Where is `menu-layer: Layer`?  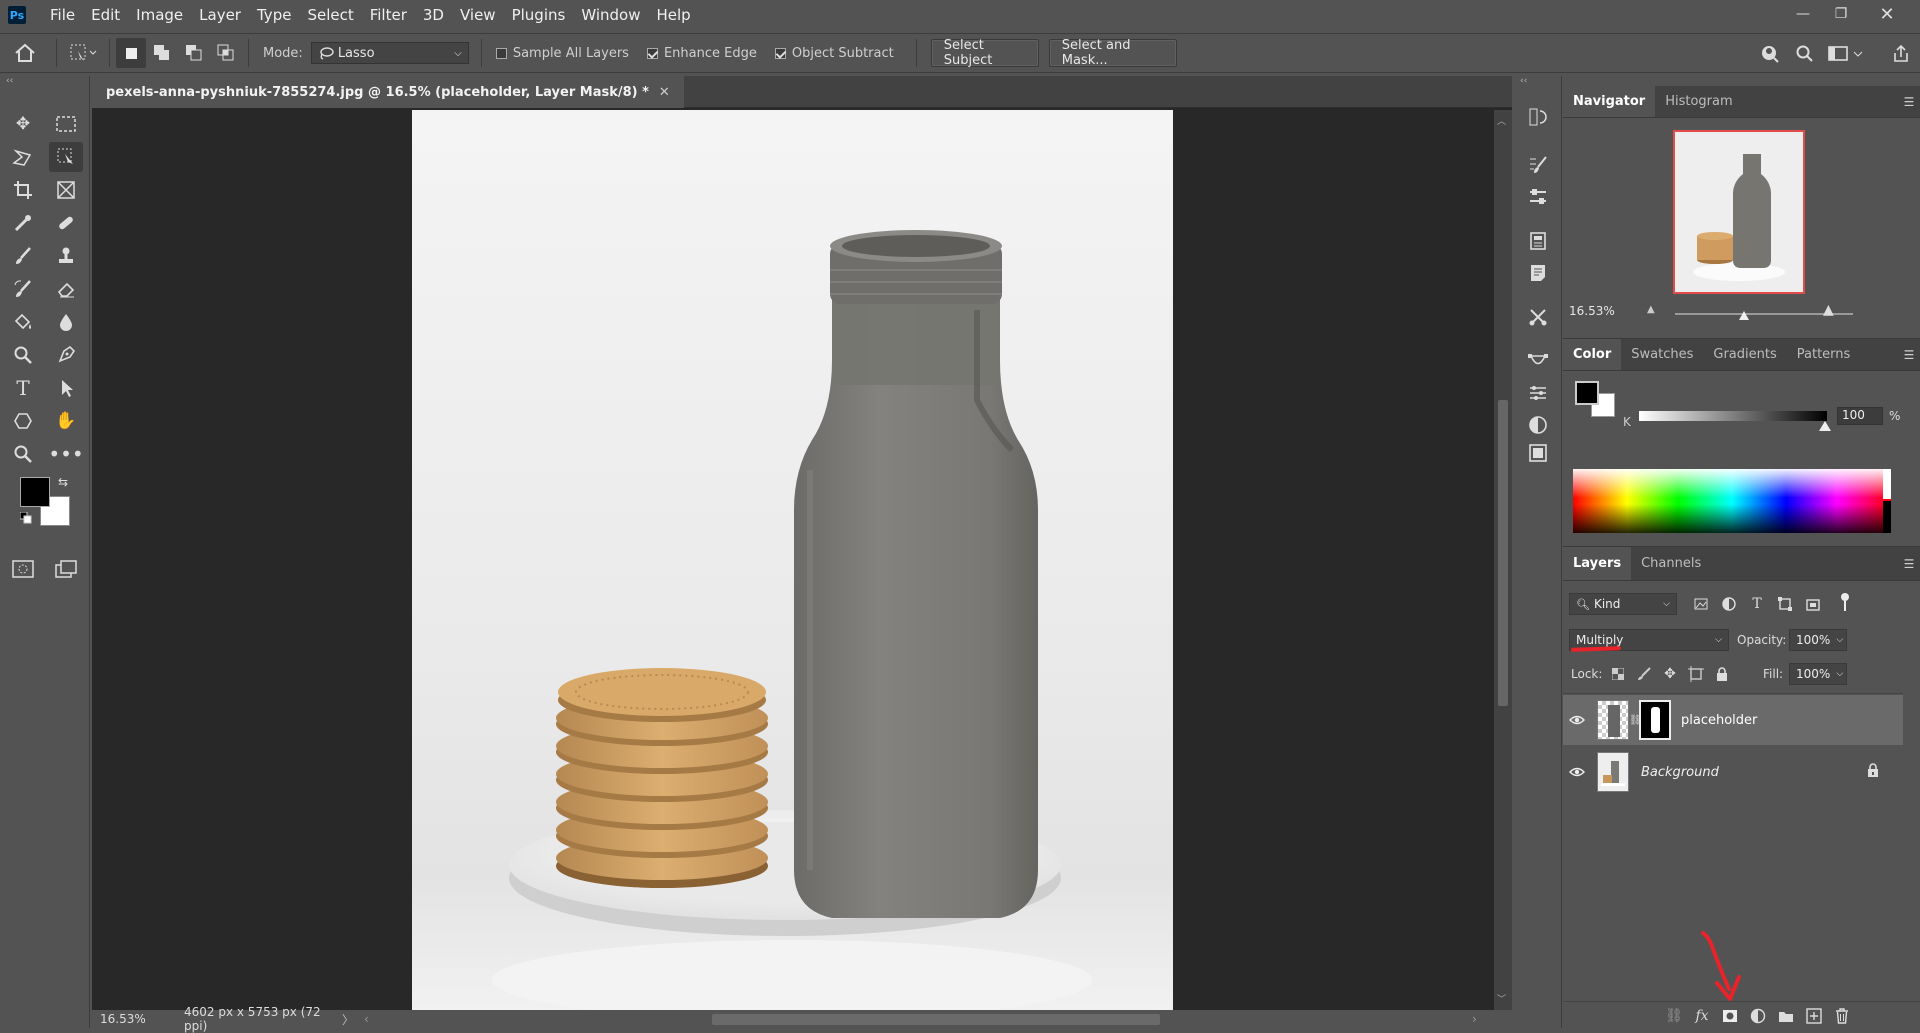
menu-layer: Layer is located at coordinates (220, 15).